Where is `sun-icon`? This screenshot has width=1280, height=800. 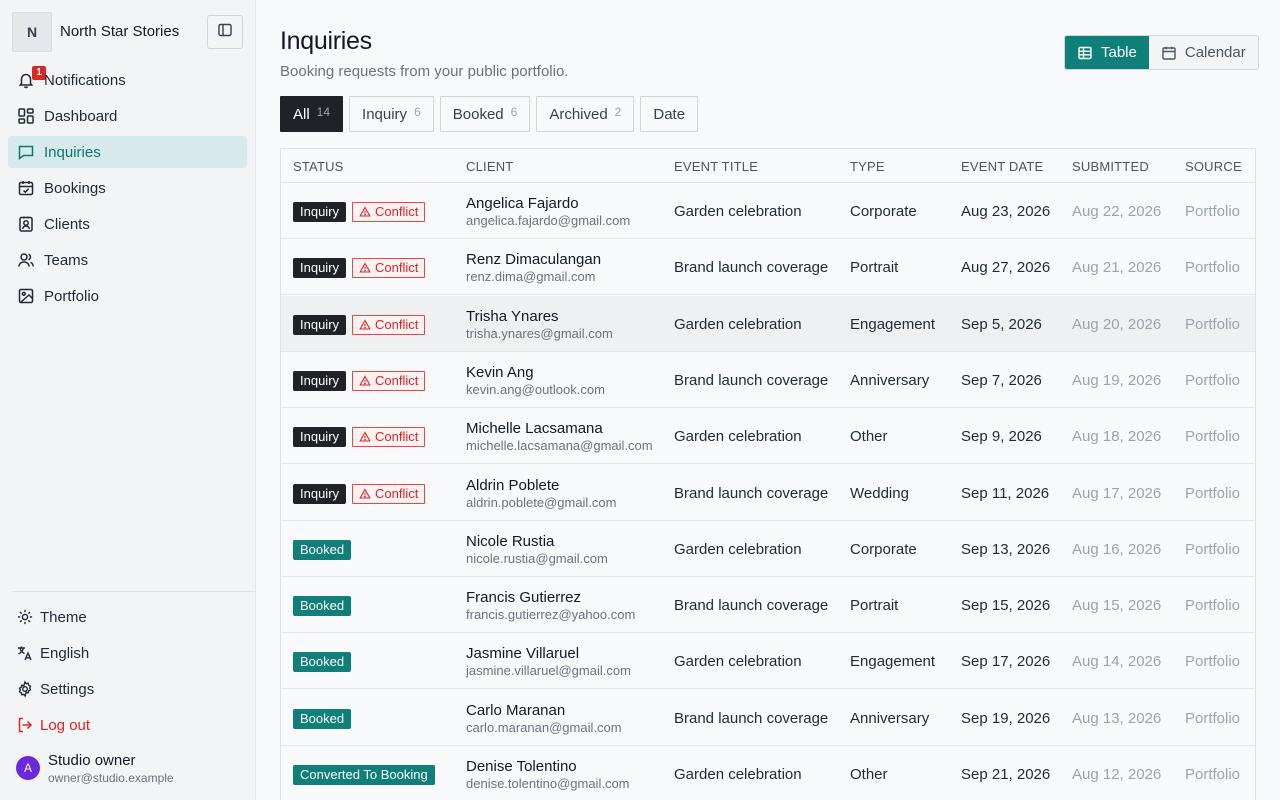
sun-icon is located at coordinates (25, 617).